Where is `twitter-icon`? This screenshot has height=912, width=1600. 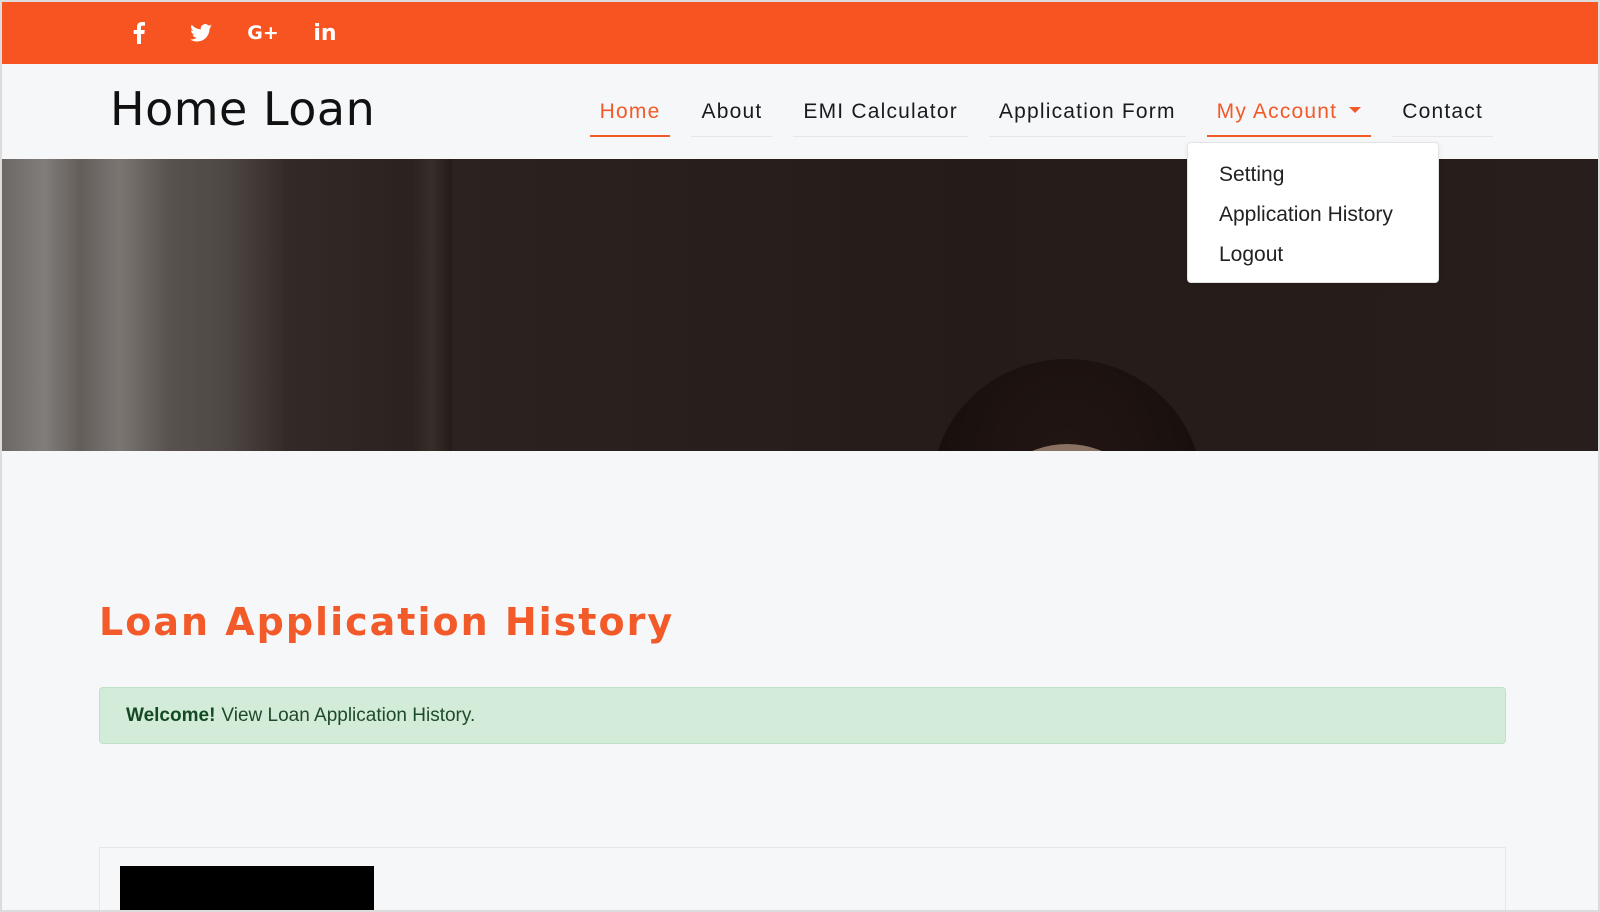
twitter-icon is located at coordinates (201, 33).